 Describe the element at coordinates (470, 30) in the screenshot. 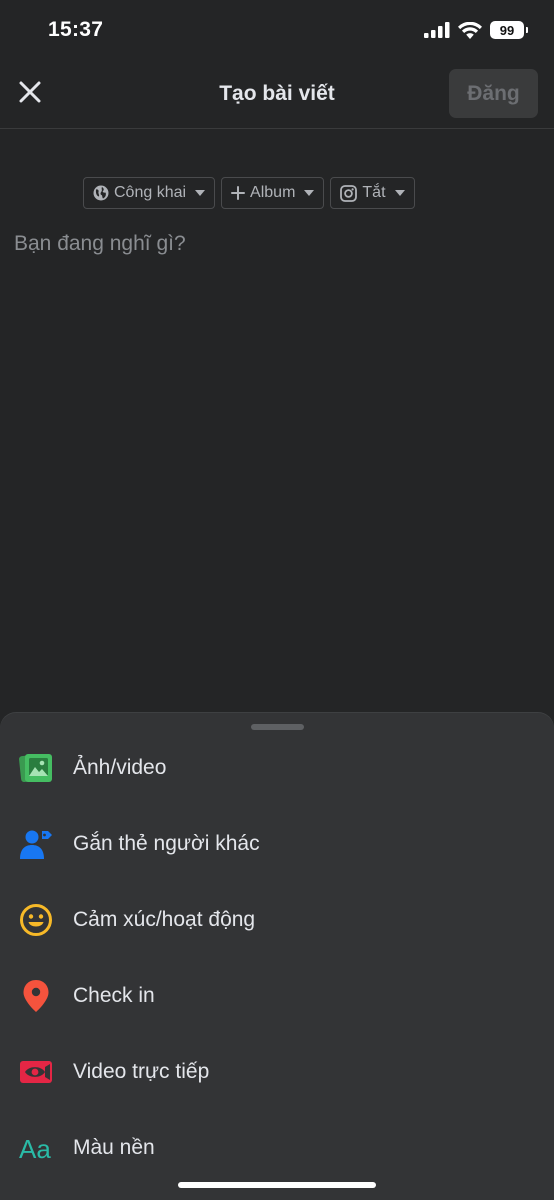

I see `wifi-icon` at that location.